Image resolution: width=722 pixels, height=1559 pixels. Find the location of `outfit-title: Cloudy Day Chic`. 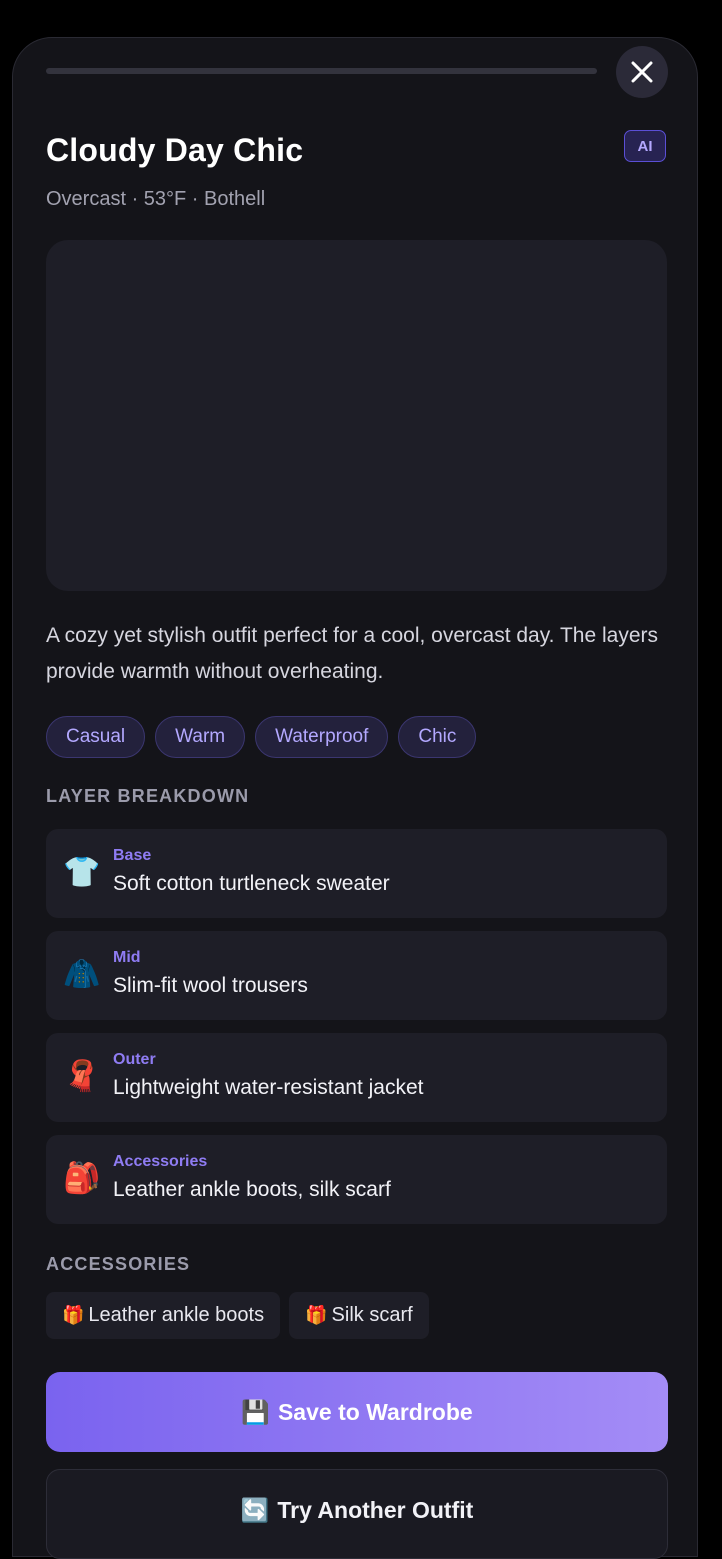

outfit-title: Cloudy Day Chic is located at coordinates (175, 150).